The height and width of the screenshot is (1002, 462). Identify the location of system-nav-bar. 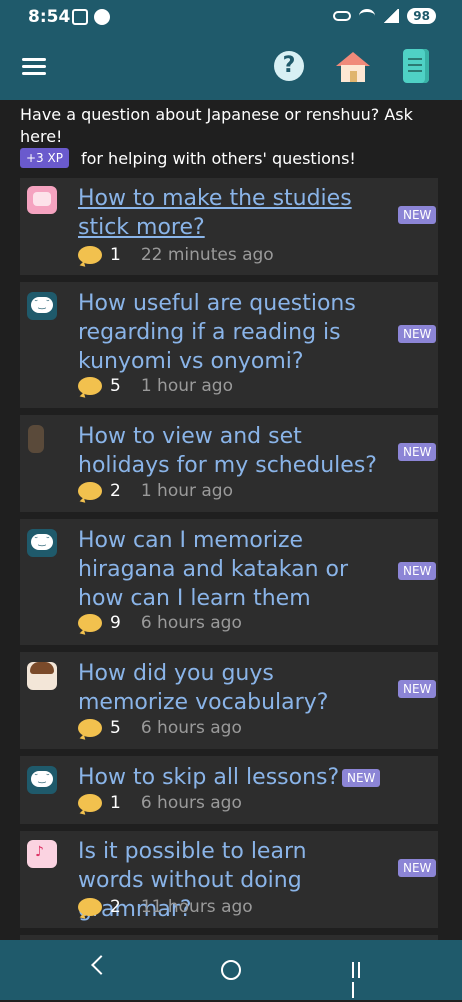
(231, 970).